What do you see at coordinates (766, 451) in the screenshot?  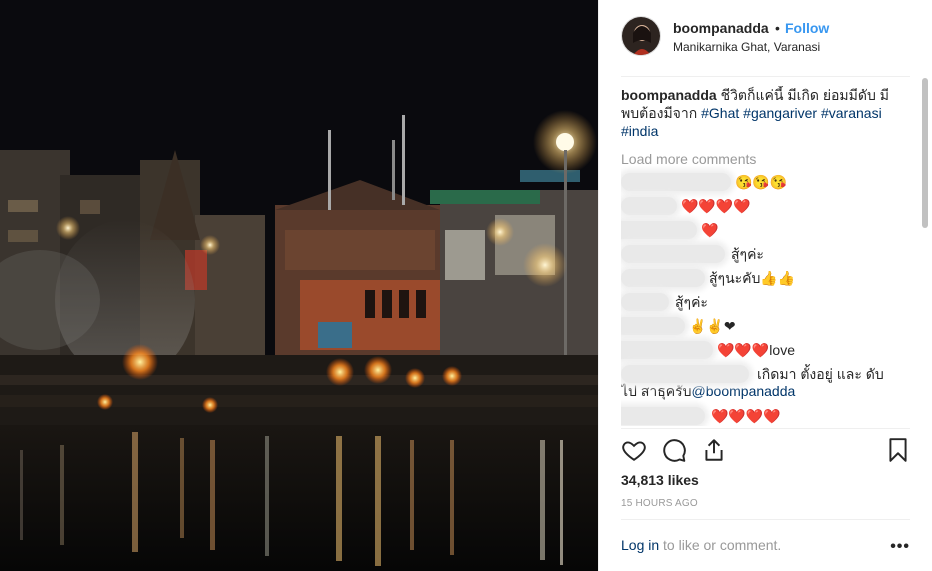 I see `action-bar` at bounding box center [766, 451].